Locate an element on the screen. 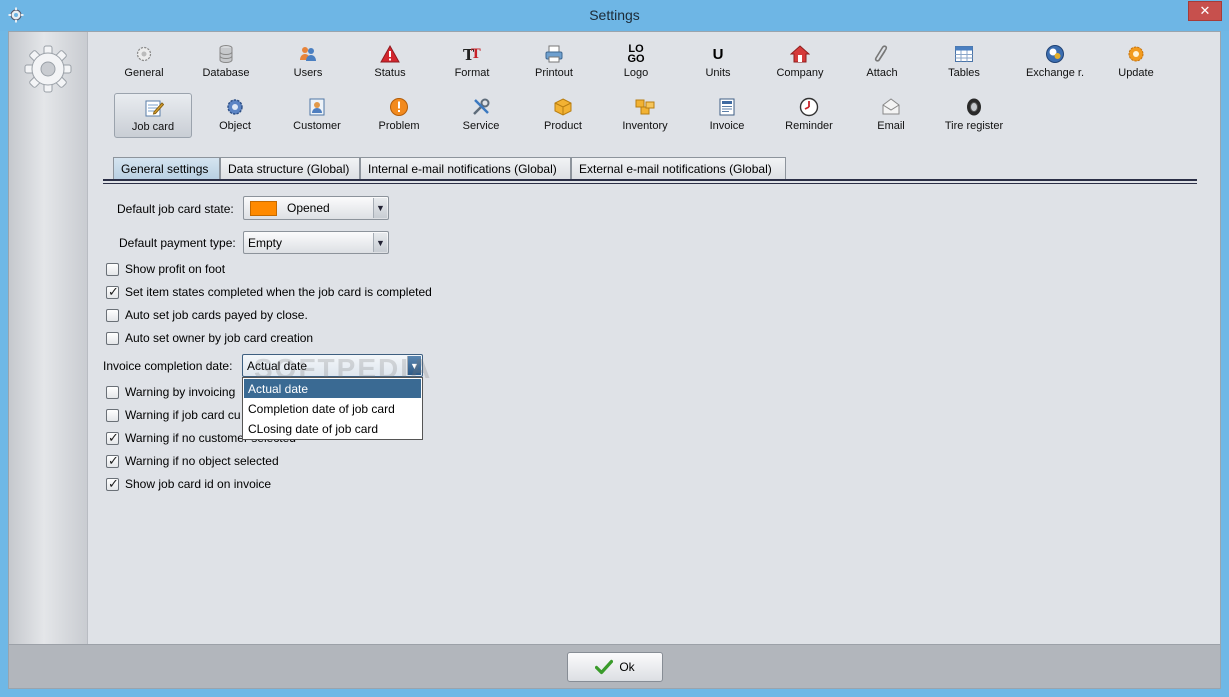 The width and height of the screenshot is (1229, 697). toolbar-label: Email is located at coordinates (891, 126).